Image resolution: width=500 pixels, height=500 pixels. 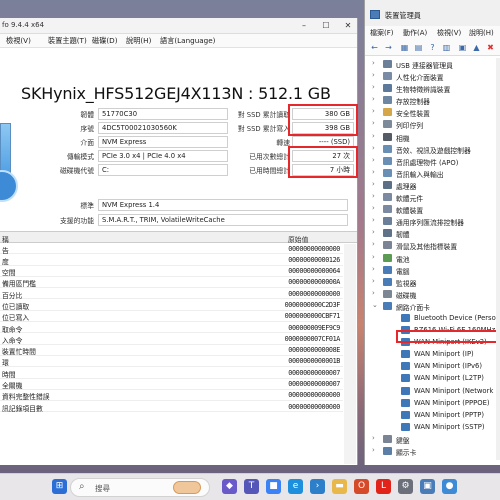 I want to click on table-row: 裝置忙時間 0000000000008E, so click(x=171, y=350).